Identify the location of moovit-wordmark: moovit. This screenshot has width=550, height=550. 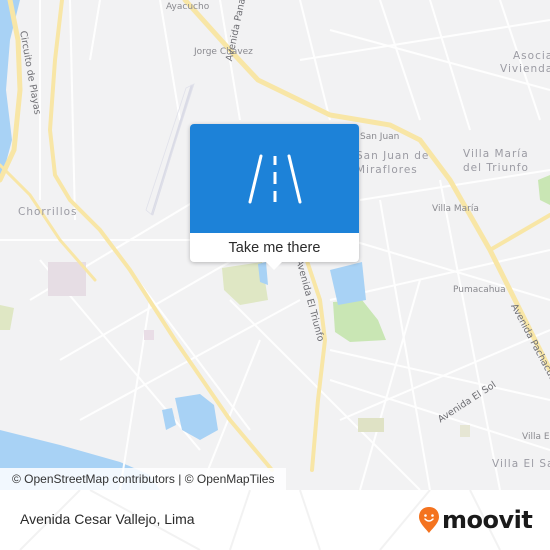
(487, 520).